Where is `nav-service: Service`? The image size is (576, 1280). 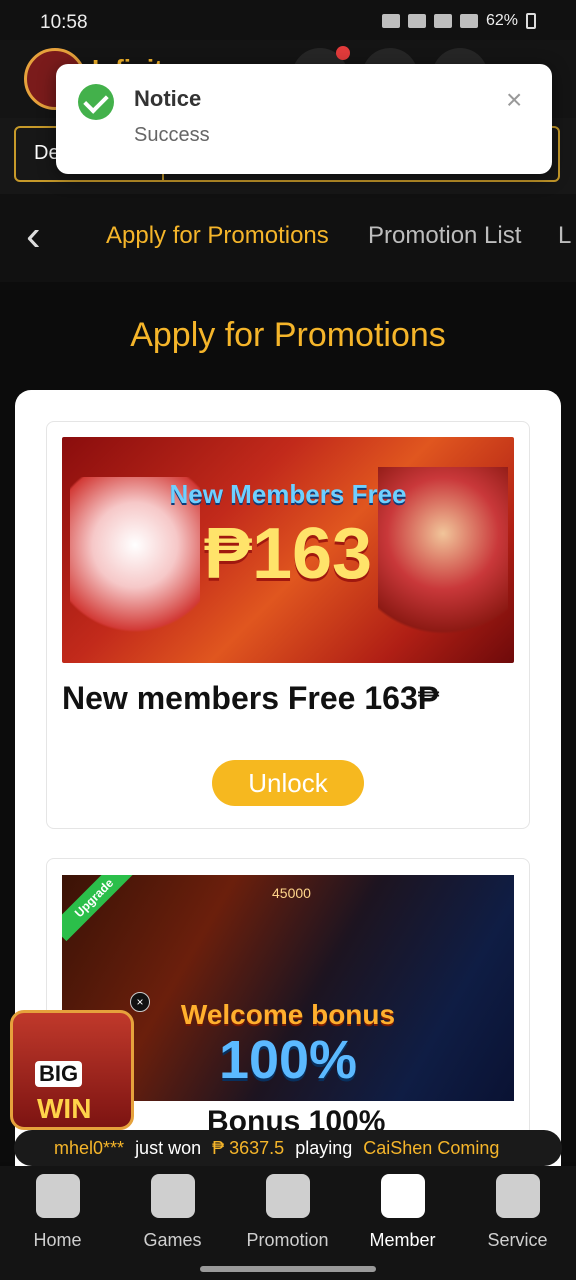 nav-service: Service is located at coordinates (517, 1212).